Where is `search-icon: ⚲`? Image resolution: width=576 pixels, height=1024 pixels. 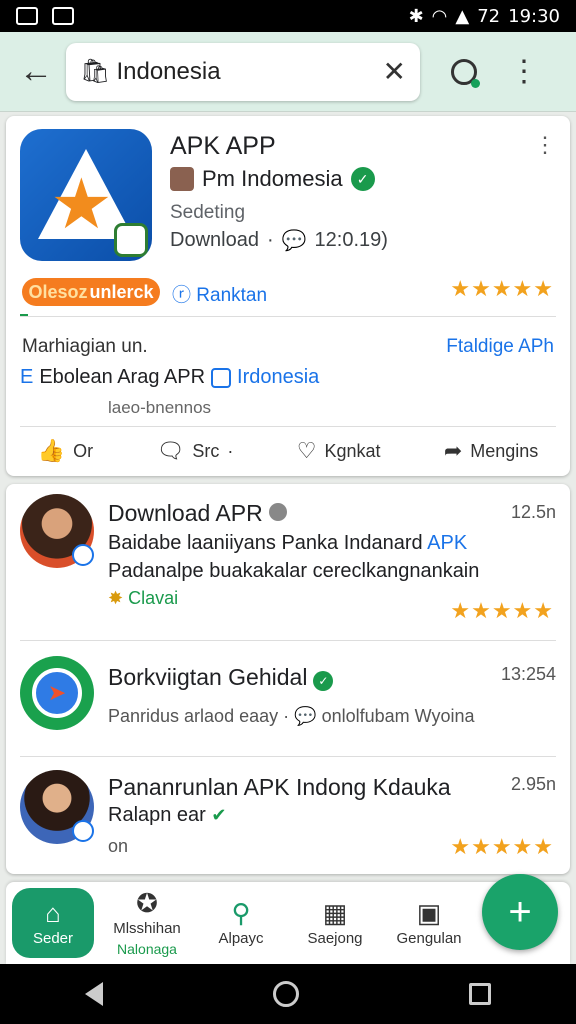
search-icon: ⚲ is located at coordinates (241, 912).